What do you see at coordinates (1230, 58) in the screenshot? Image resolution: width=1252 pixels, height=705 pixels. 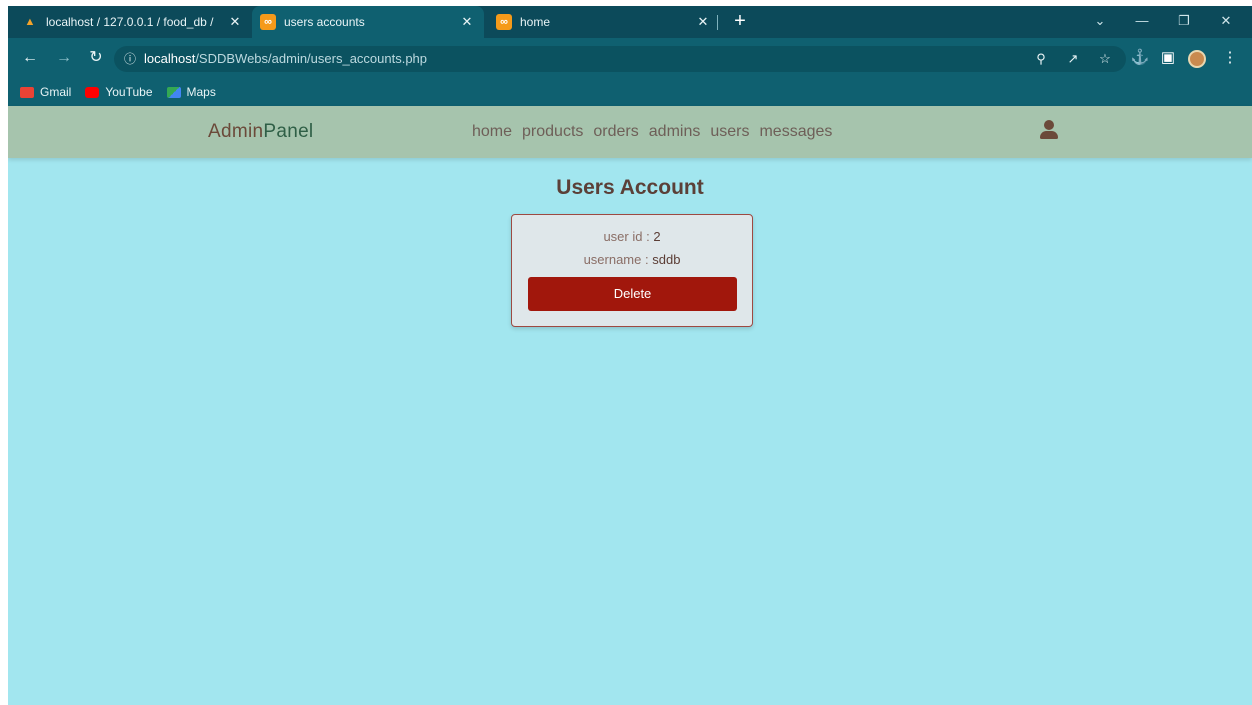 I see `menu-kebab-icon: ⋮` at bounding box center [1230, 58].